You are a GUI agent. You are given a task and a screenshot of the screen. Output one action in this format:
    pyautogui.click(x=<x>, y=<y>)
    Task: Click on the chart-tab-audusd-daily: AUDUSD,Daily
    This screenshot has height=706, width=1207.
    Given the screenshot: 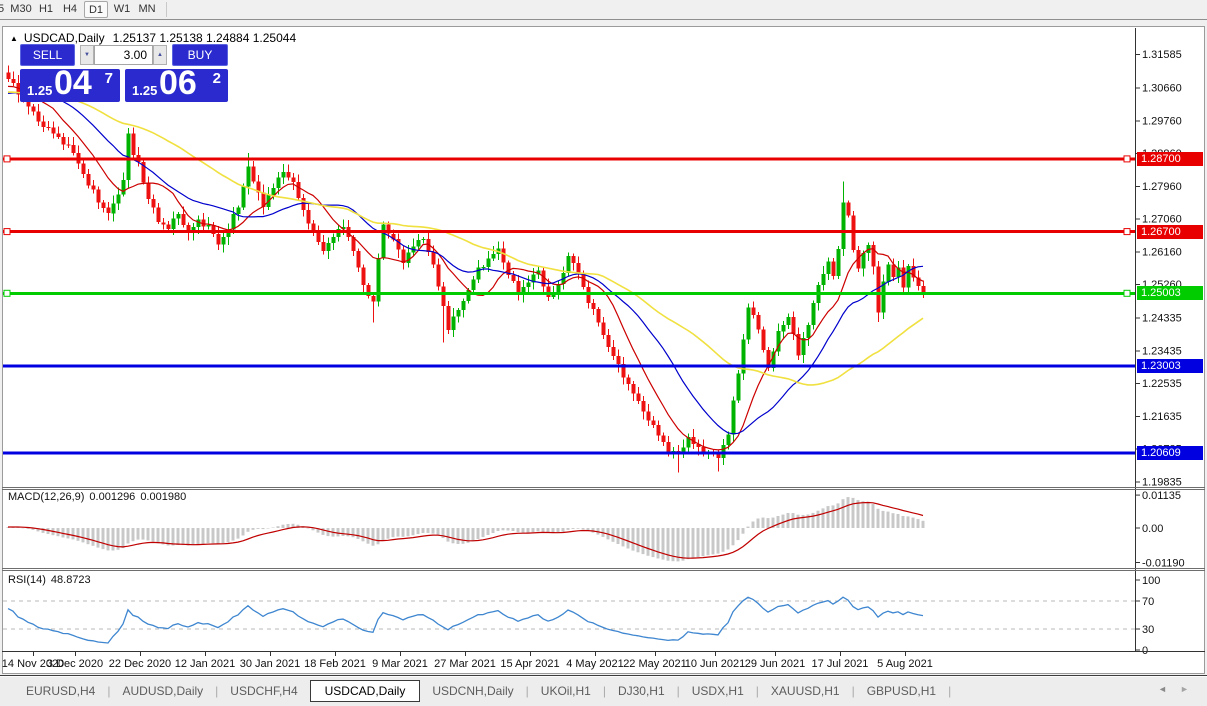 What is the action you would take?
    pyautogui.click(x=162, y=691)
    